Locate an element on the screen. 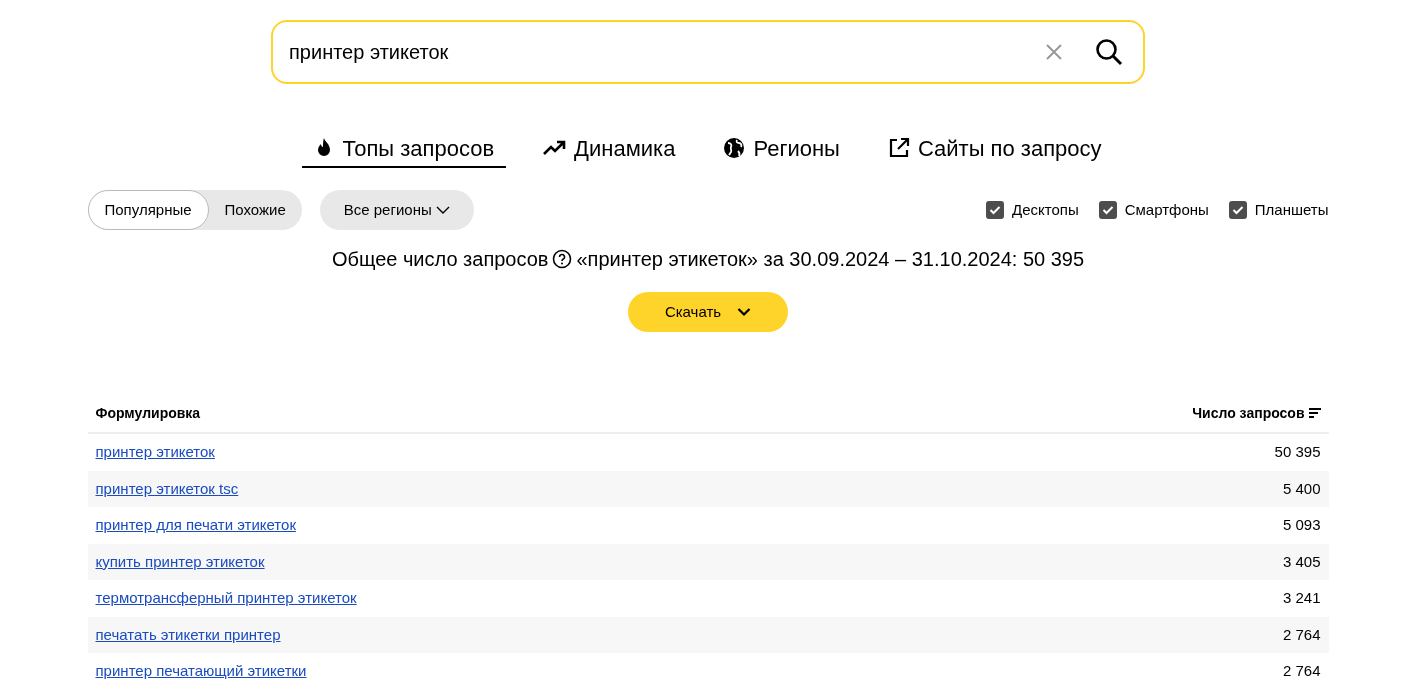  sort-column-header: Число запросов is located at coordinates (1256, 413).